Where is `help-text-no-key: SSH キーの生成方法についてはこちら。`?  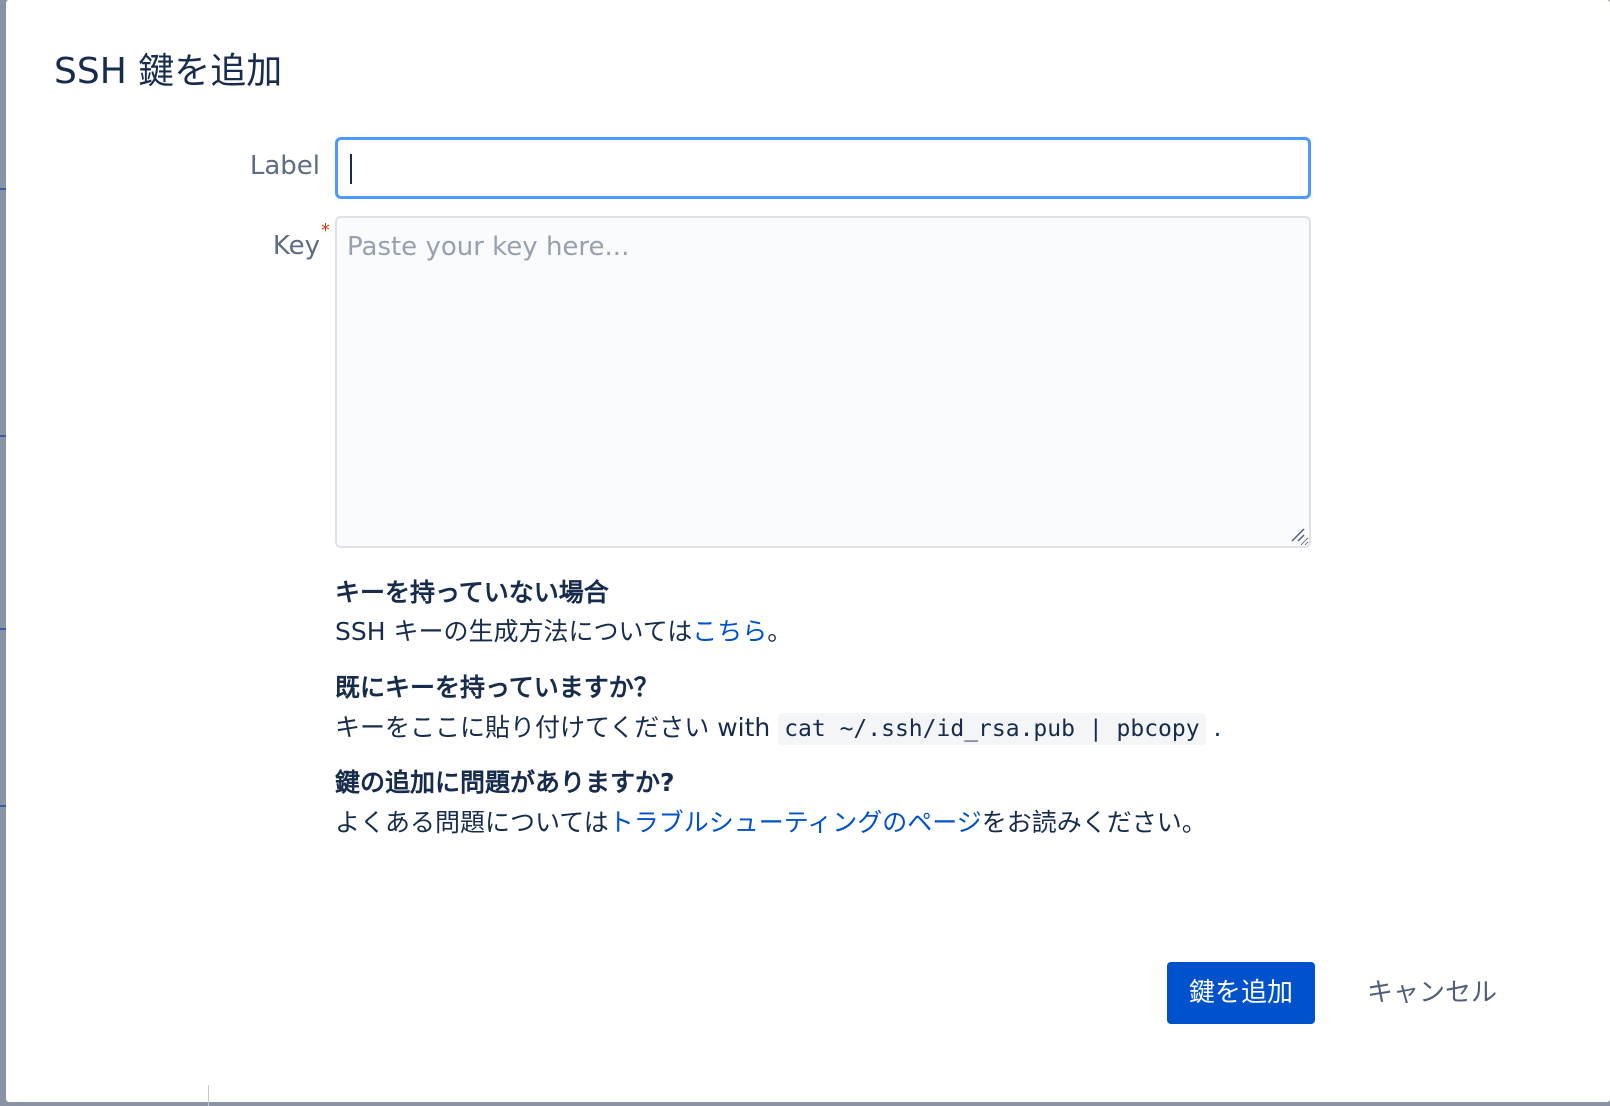
help-text-no-key: SSH キーの生成方法についてはこちら。 is located at coordinates (563, 632).